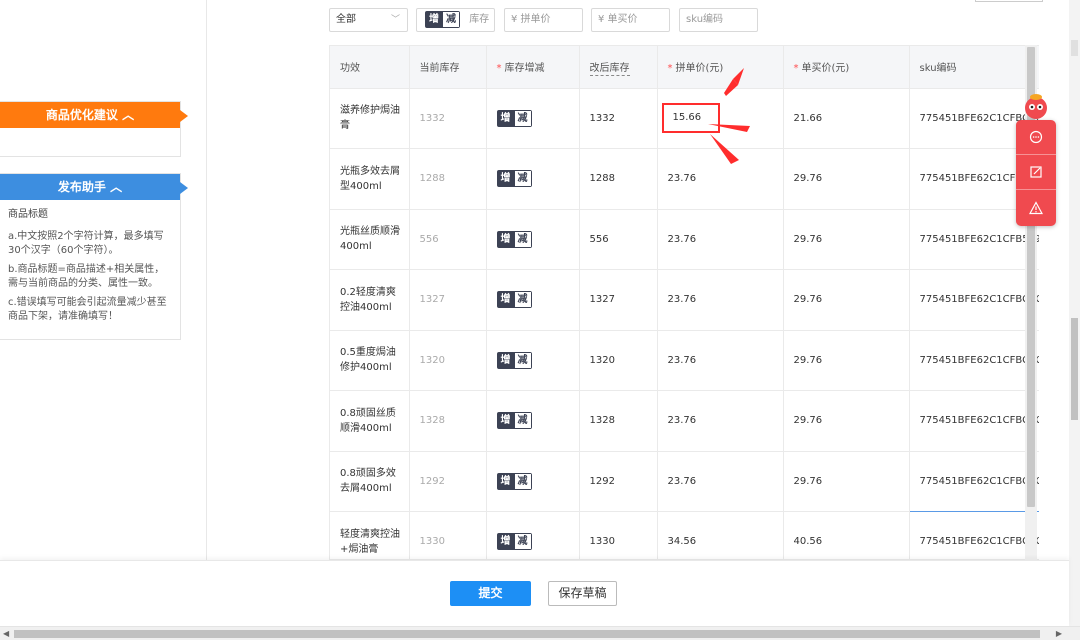  I want to click on stock-batch-input: 增 减 库存, so click(455, 20).